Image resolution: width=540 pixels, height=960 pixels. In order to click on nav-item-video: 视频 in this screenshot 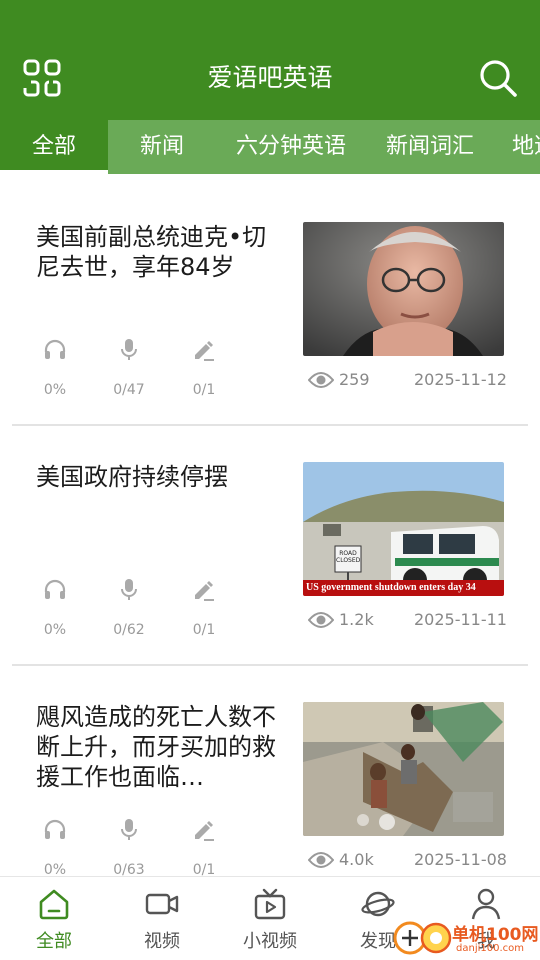, I will do `click(162, 918)`.